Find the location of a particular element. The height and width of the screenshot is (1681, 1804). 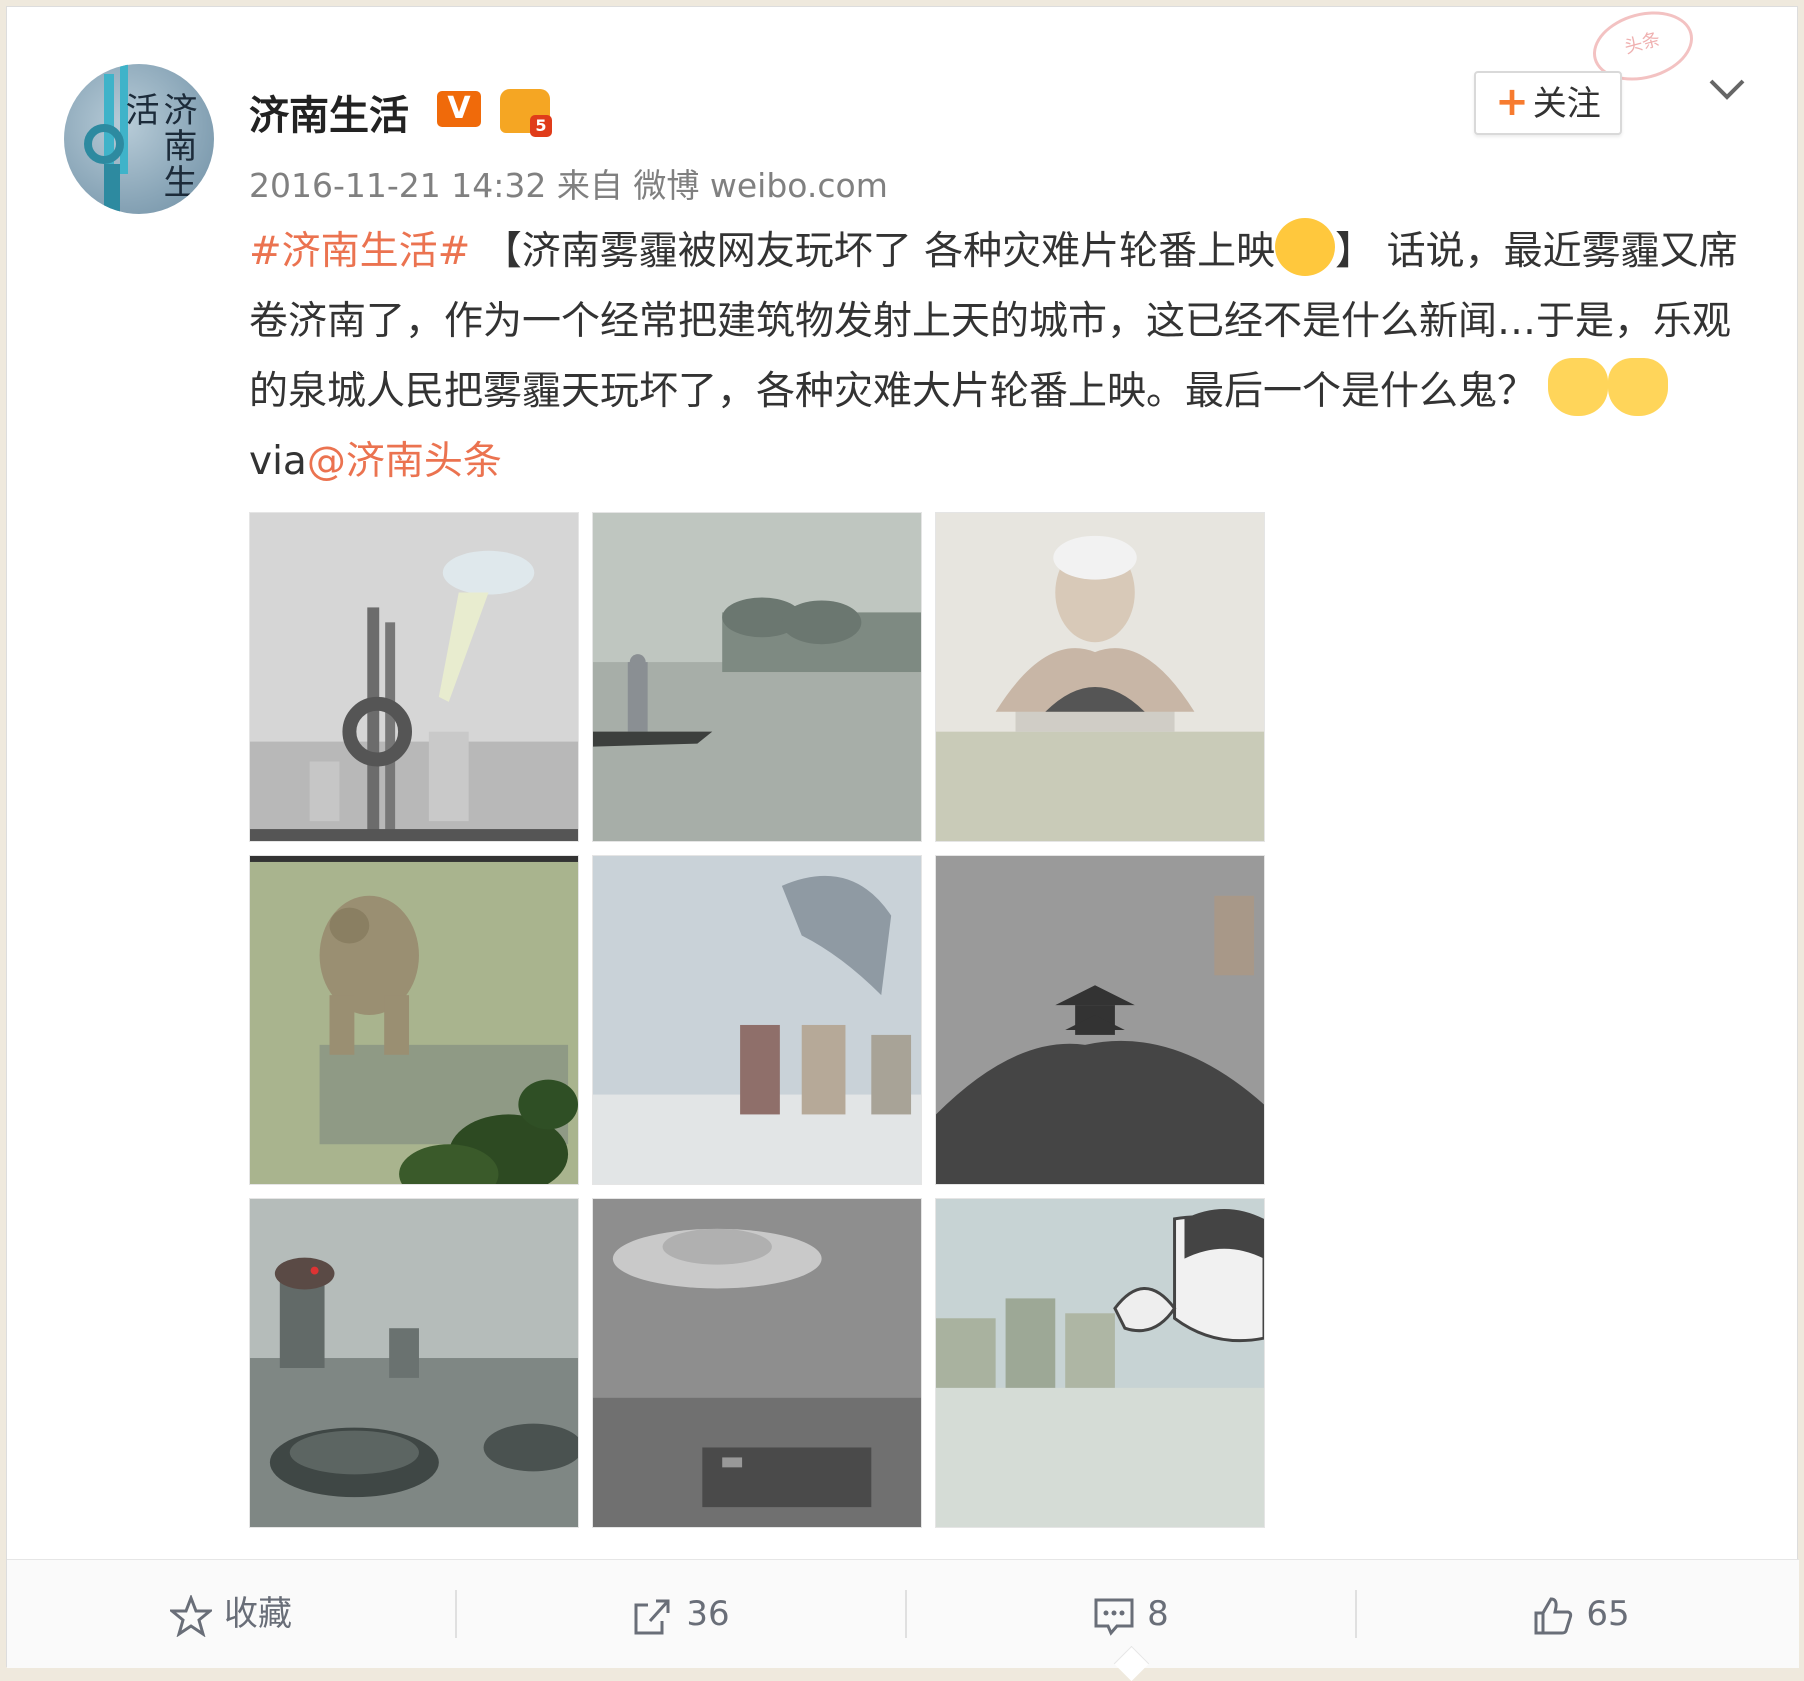

favorite-button: 收藏 is located at coordinates (231, 1614).